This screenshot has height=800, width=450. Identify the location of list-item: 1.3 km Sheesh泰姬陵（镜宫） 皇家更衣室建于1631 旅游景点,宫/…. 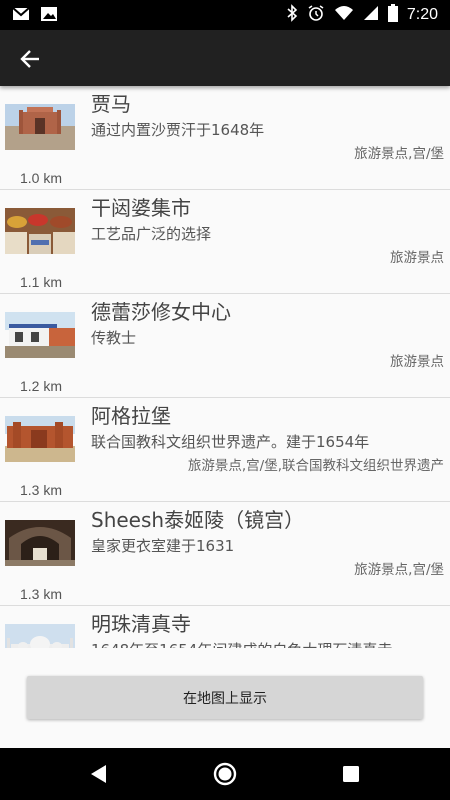
(225, 554).